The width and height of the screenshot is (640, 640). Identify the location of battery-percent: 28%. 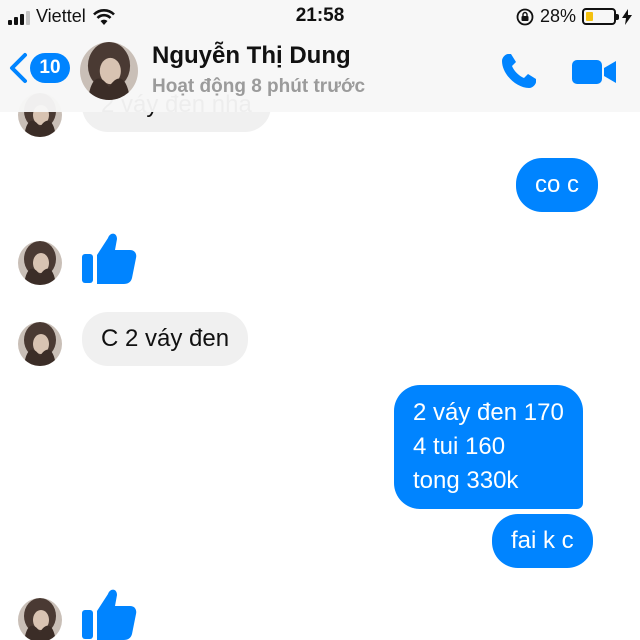
(557, 16).